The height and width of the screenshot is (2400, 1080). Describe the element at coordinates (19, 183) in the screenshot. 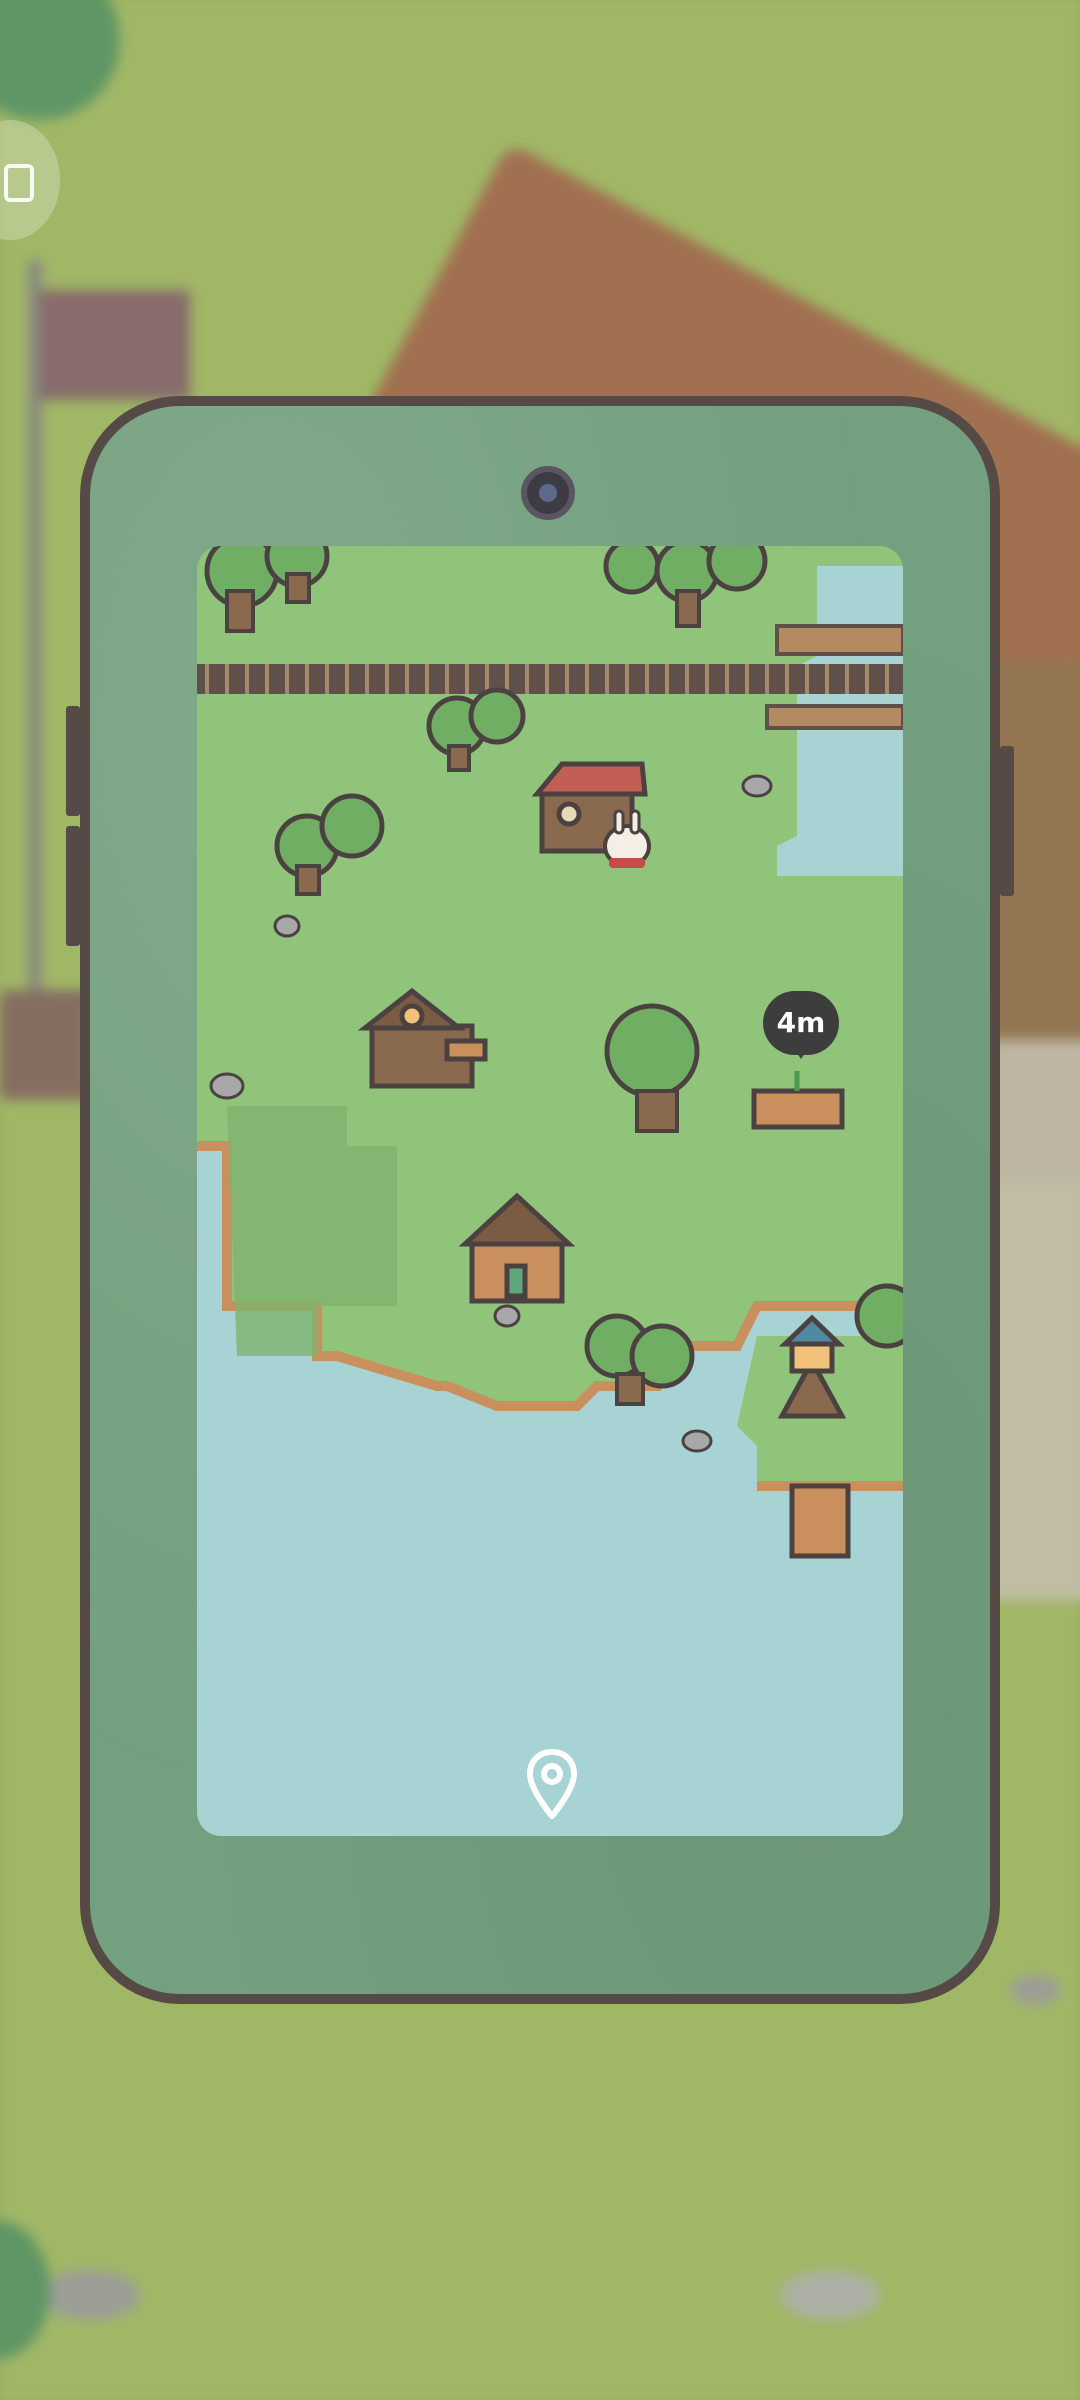

I see `square-icon` at that location.